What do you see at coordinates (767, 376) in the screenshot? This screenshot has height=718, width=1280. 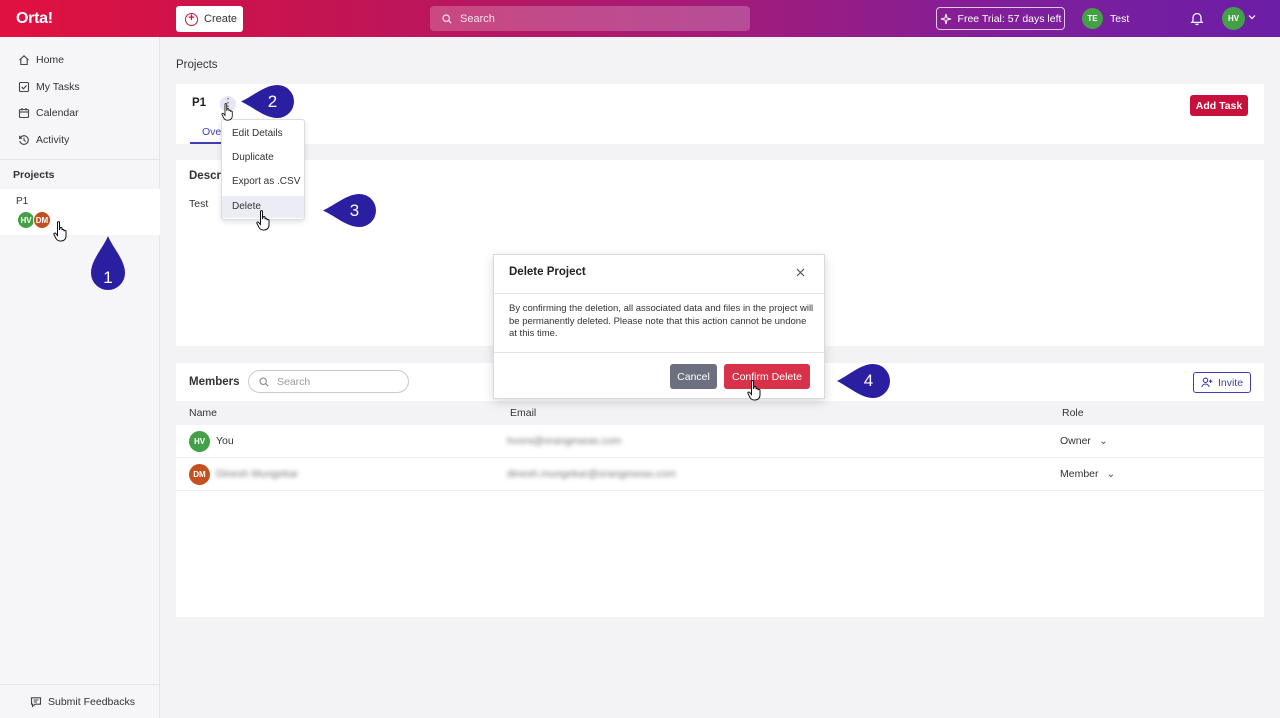 I see `confirm-delete-button: Confirm Delete` at bounding box center [767, 376].